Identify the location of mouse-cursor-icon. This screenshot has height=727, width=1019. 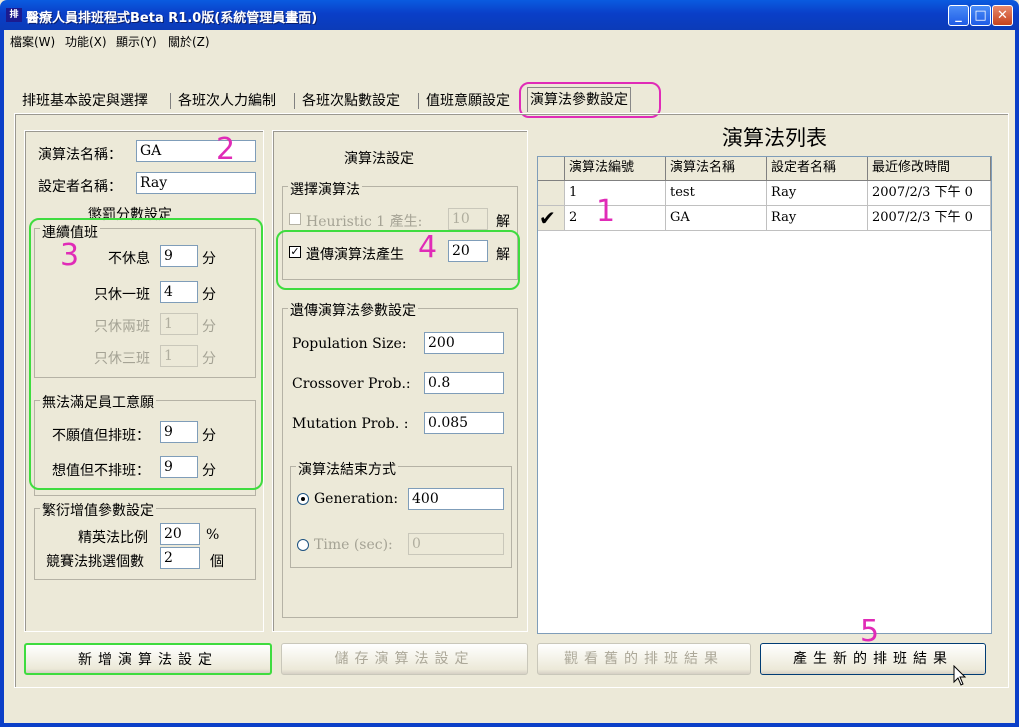
(960, 675).